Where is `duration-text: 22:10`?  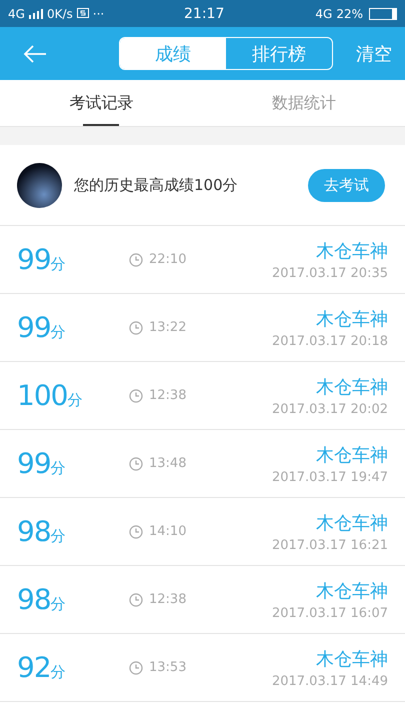 duration-text: 22:10 is located at coordinates (167, 259).